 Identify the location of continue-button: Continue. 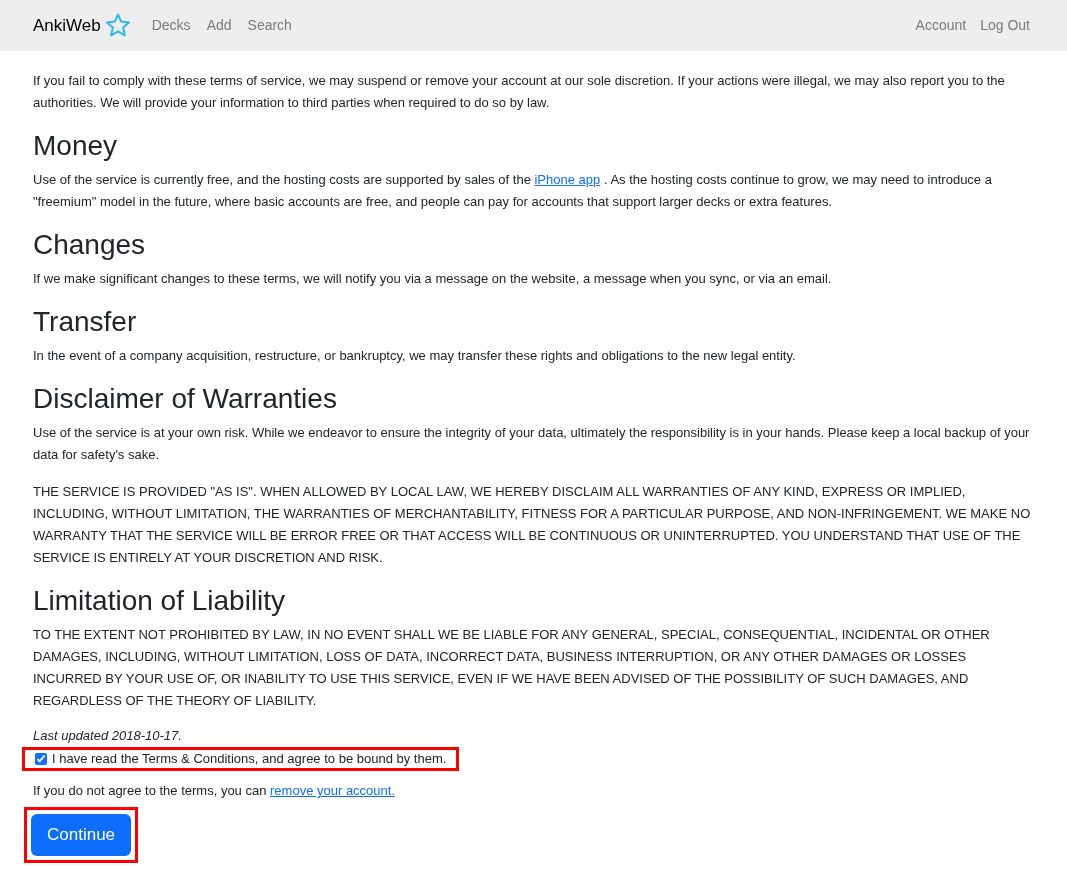
(81, 835).